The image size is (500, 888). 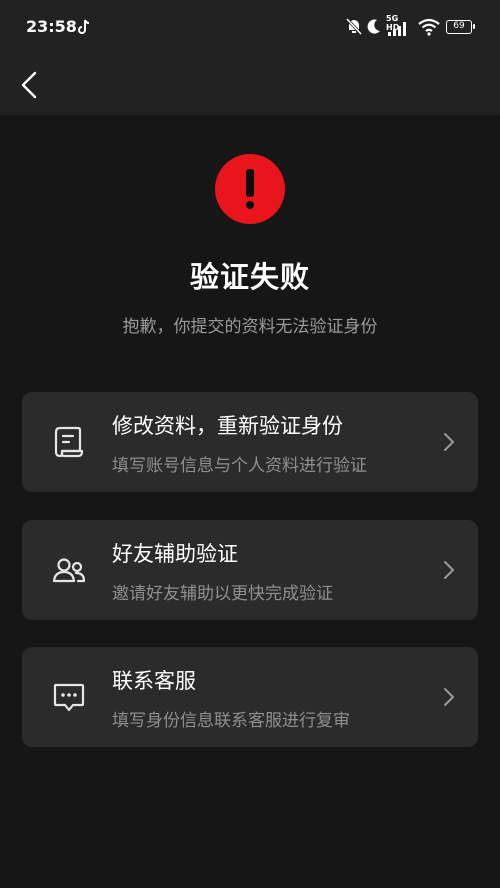 What do you see at coordinates (250, 189) in the screenshot?
I see `error-exclamation-icon` at bounding box center [250, 189].